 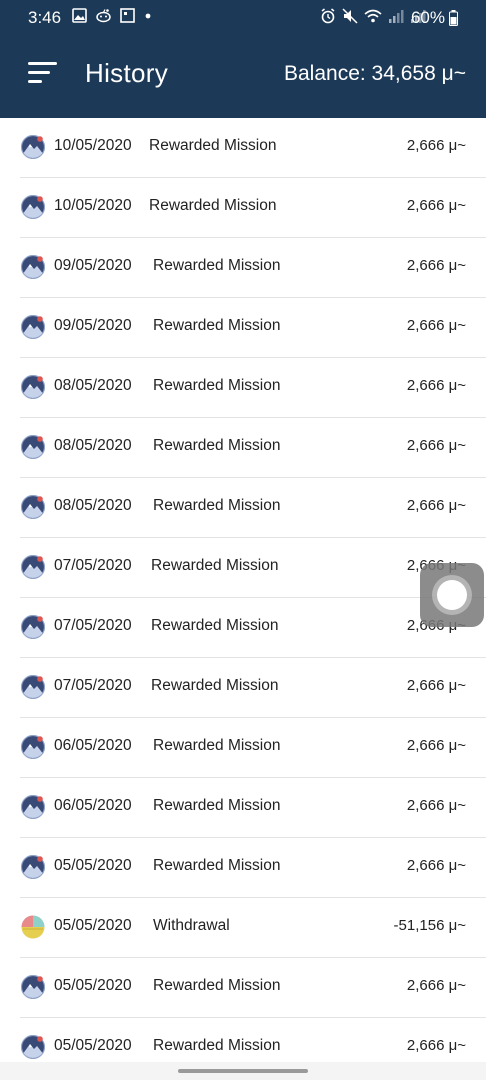 What do you see at coordinates (253, 928) in the screenshot?
I see `history-row: 05/05/2020 Withdrawal -51,156 μ~` at bounding box center [253, 928].